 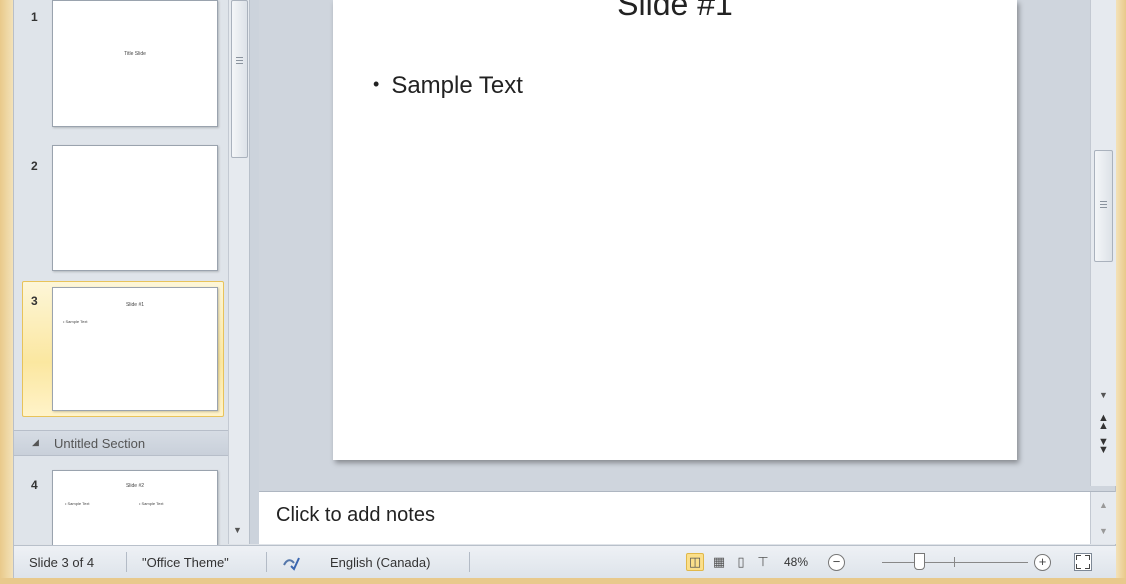 What do you see at coordinates (239, 79) in the screenshot?
I see `thumbnail-scrollbar-thumb` at bounding box center [239, 79].